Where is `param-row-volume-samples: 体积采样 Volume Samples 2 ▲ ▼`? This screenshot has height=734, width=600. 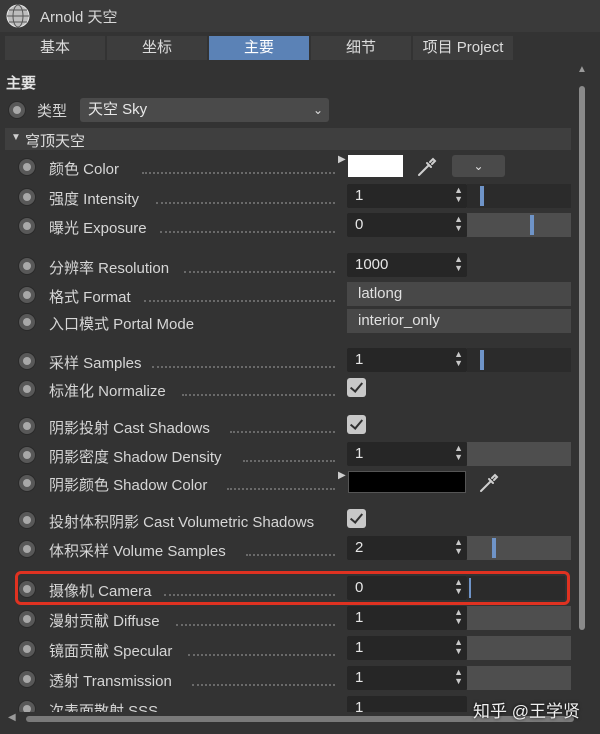
param-row-volume-samples: 体积采样 Volume Samples 2 ▲ ▼ is located at coordinates (287, 549).